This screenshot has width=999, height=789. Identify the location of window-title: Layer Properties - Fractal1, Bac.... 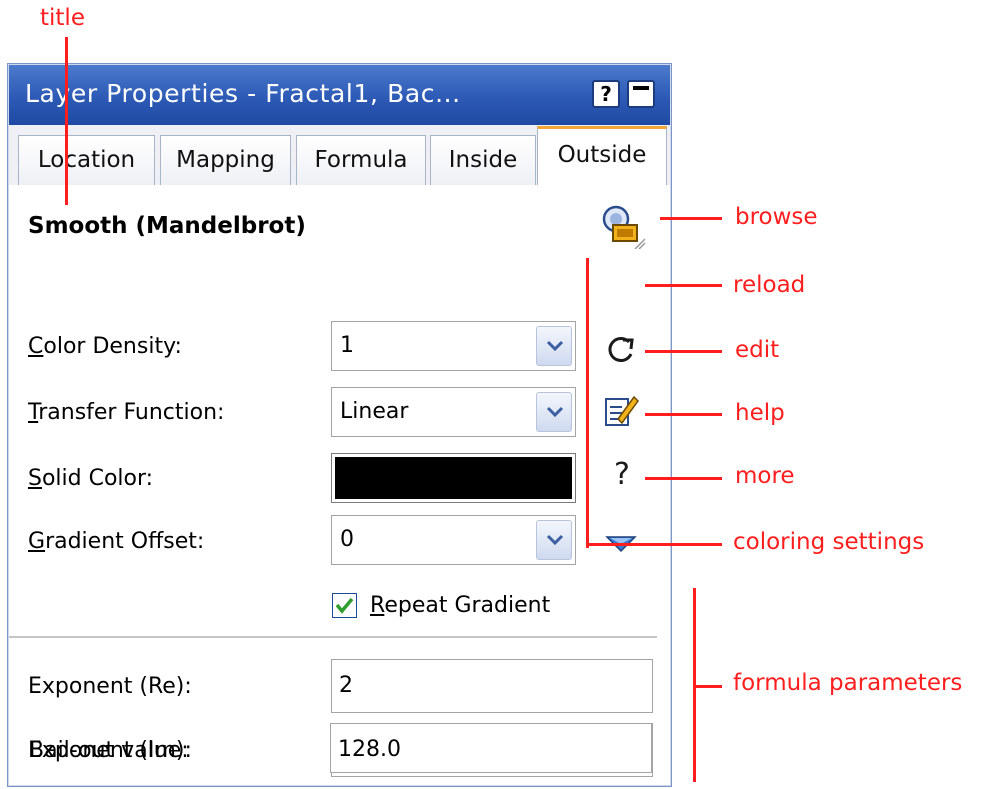
(243, 93).